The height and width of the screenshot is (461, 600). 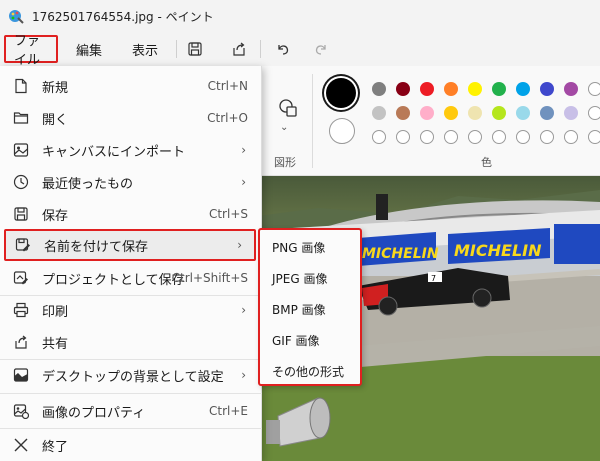 I want to click on menu-file: ファイル, so click(x=31, y=51).